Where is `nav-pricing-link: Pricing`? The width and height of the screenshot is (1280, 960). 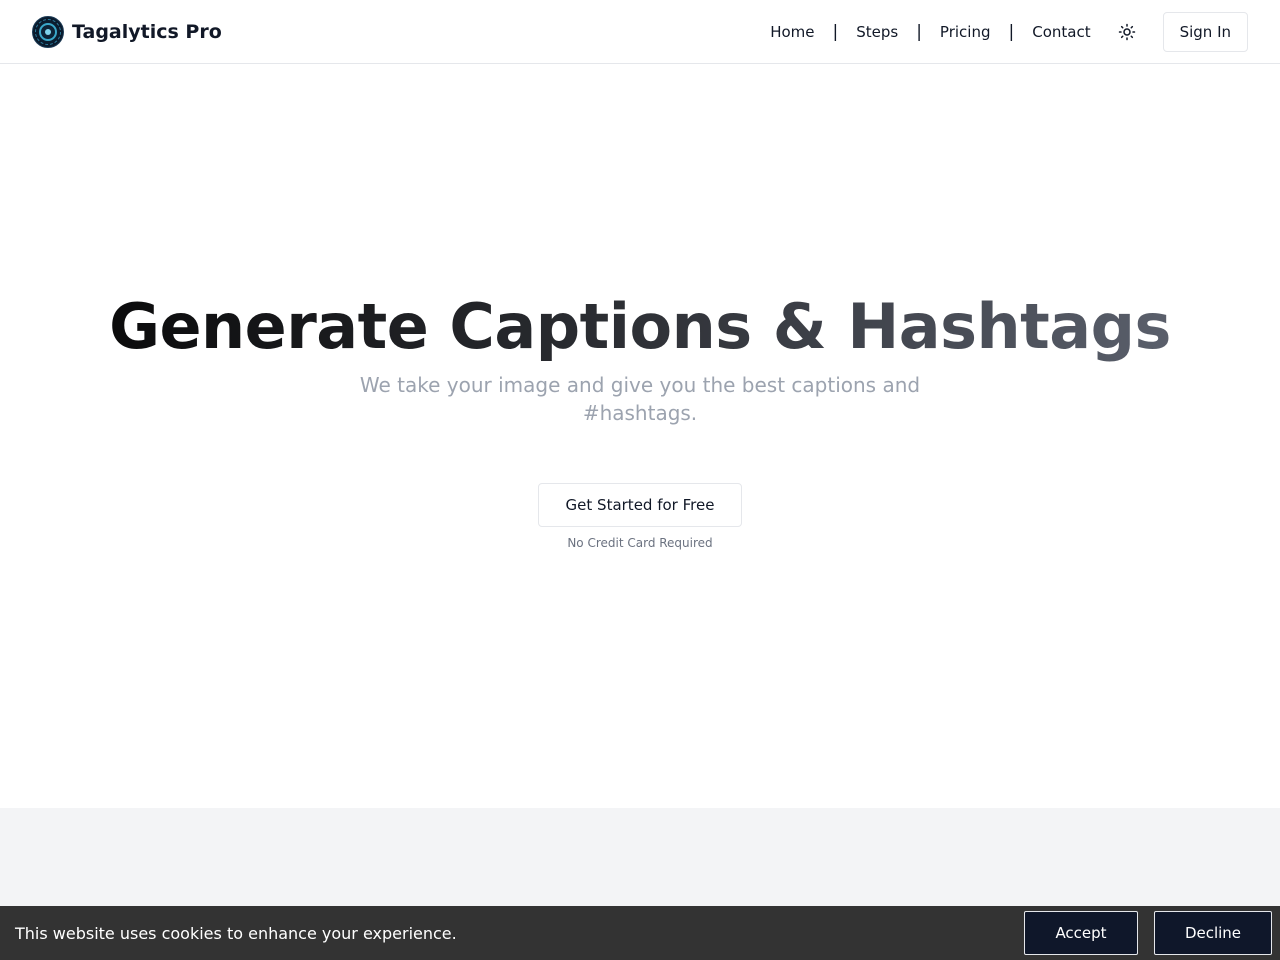 nav-pricing-link: Pricing is located at coordinates (965, 32).